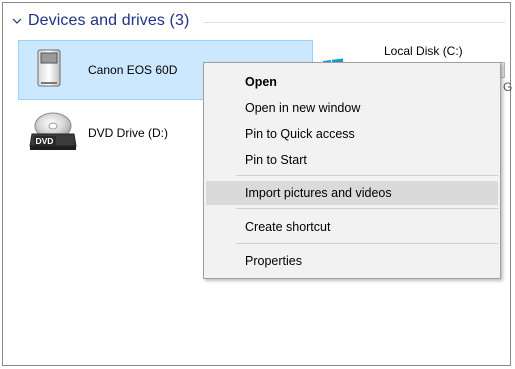  Describe the element at coordinates (352, 108) in the screenshot. I see `menu-item-open-new-window: Open in new window` at that location.